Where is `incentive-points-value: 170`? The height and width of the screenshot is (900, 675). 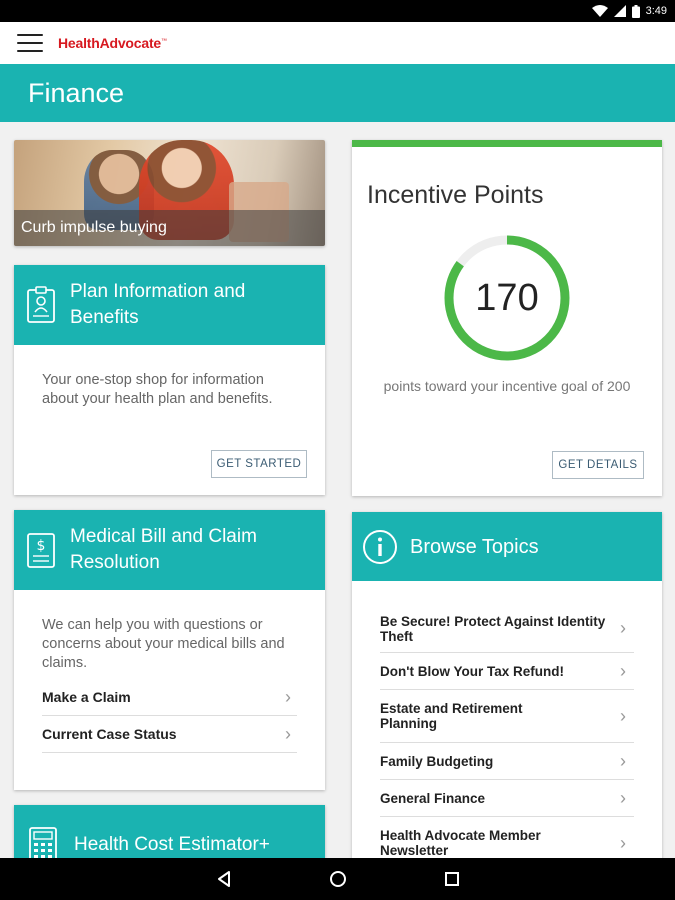 incentive-points-value: 170 is located at coordinates (507, 297).